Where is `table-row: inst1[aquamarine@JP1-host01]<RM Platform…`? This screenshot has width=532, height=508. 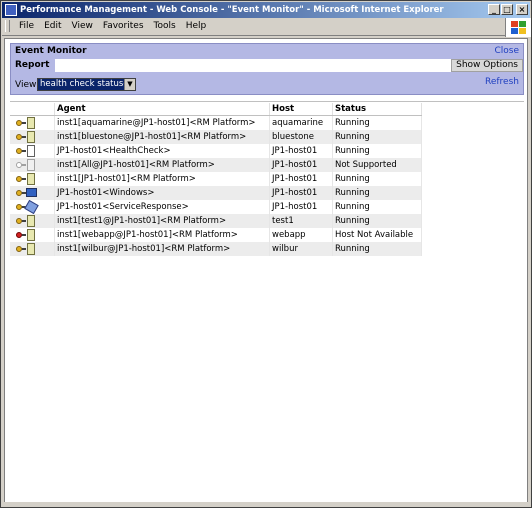
table-row: inst1[aquamarine@JP1-host01]<RM Platform… is located at coordinates (216, 122).